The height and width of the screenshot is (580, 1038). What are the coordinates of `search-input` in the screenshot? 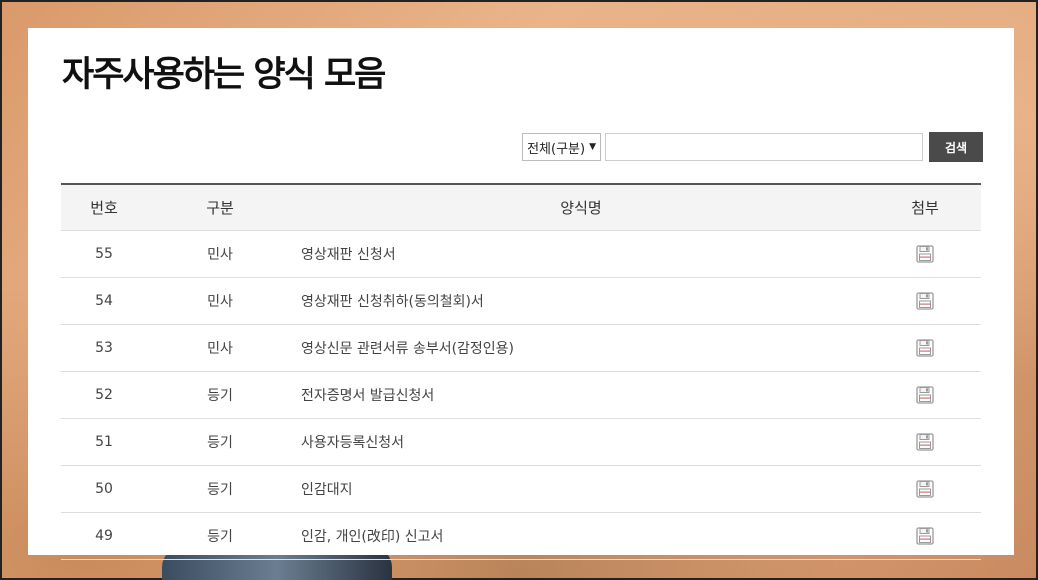 It's located at (764, 147).